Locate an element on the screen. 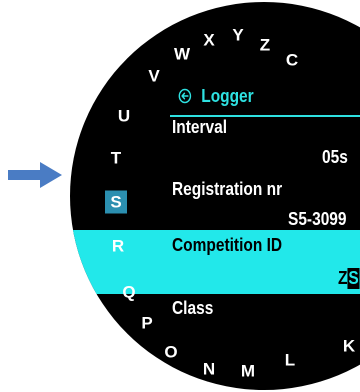 This screenshot has height=392, width=360. ring-letter-r: R is located at coordinates (118, 246).